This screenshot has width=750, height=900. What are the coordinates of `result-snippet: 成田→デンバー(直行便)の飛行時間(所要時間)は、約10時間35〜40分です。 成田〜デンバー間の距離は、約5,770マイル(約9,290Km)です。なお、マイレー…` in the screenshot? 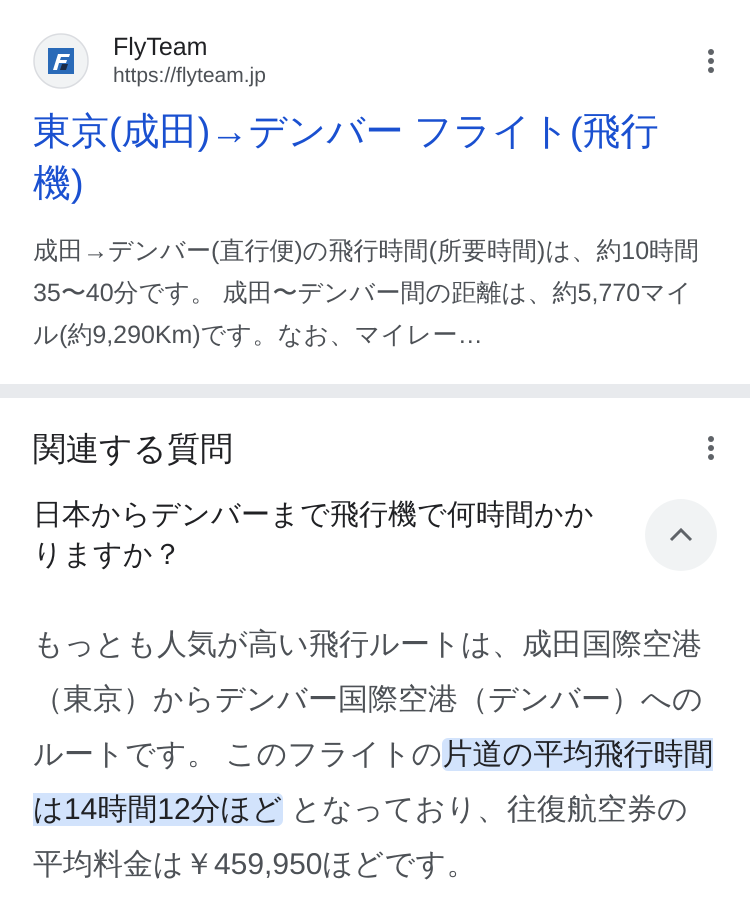 It's located at (366, 293).